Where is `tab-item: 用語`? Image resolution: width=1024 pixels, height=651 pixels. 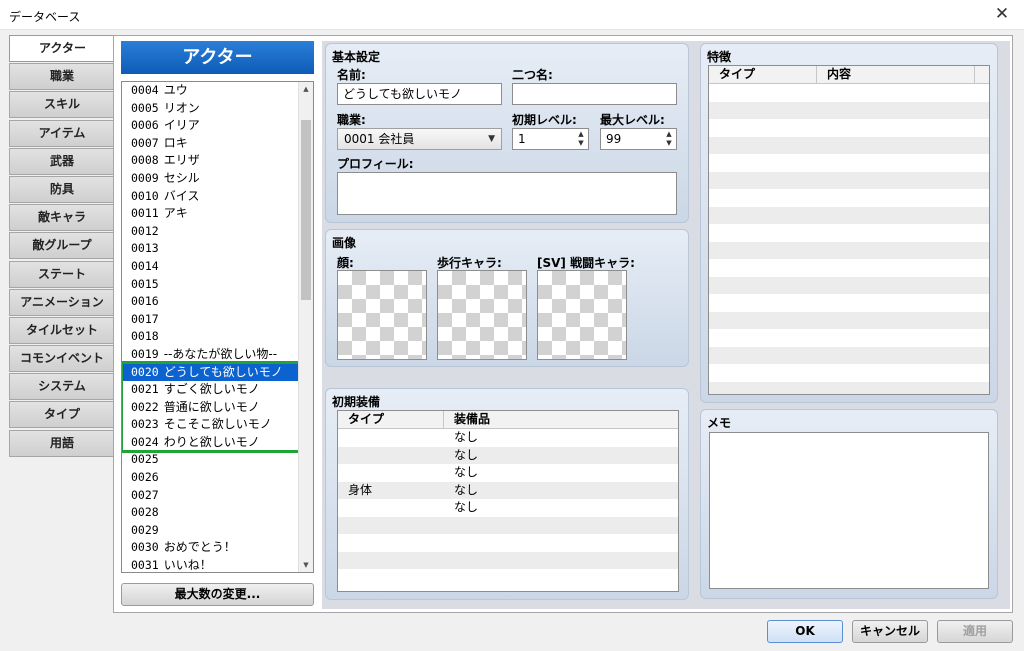
tab-item: 用語 is located at coordinates (61, 443).